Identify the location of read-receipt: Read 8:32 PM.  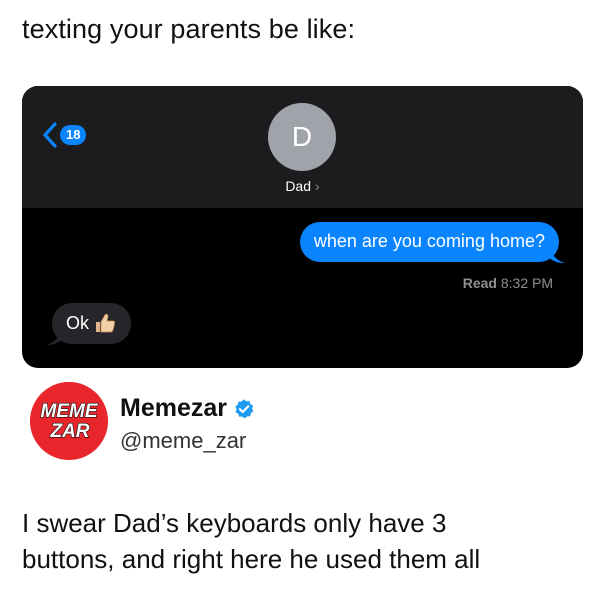
(508, 283).